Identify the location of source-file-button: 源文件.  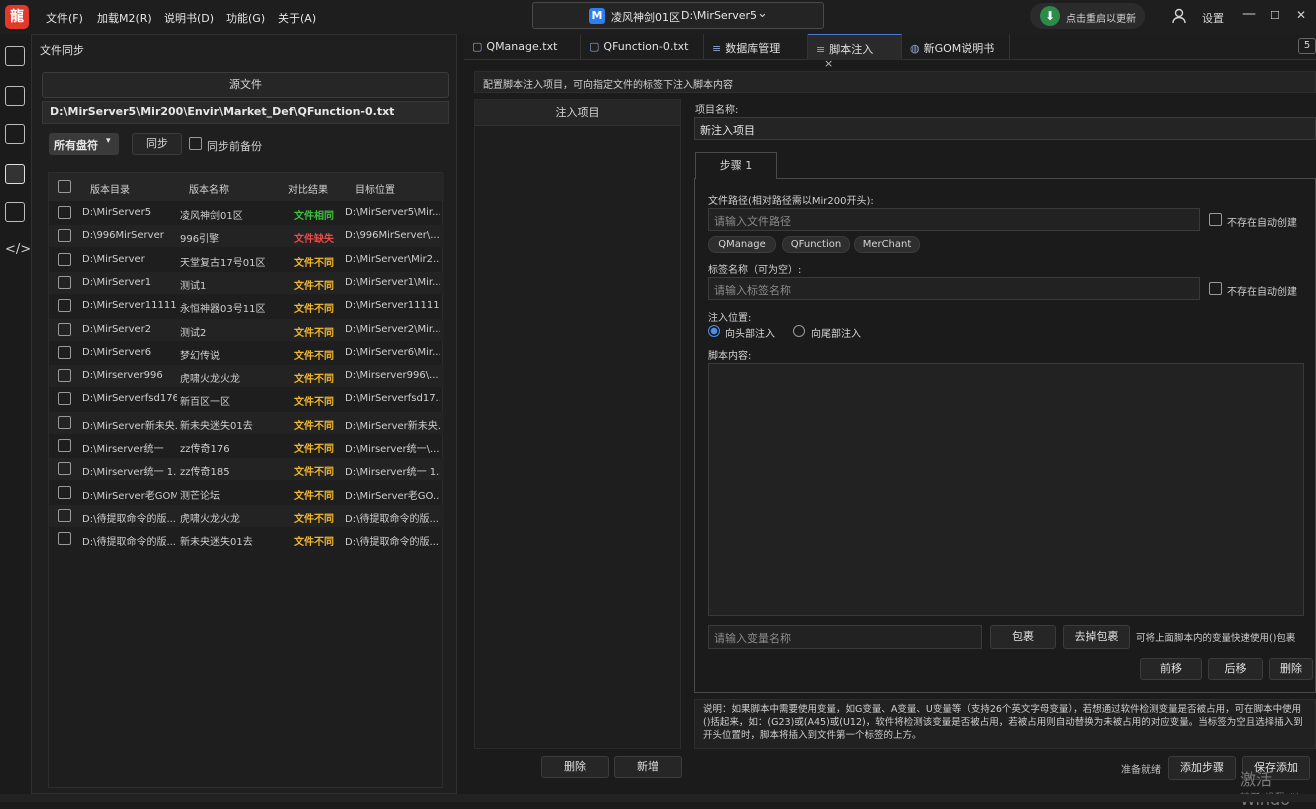
(245, 85).